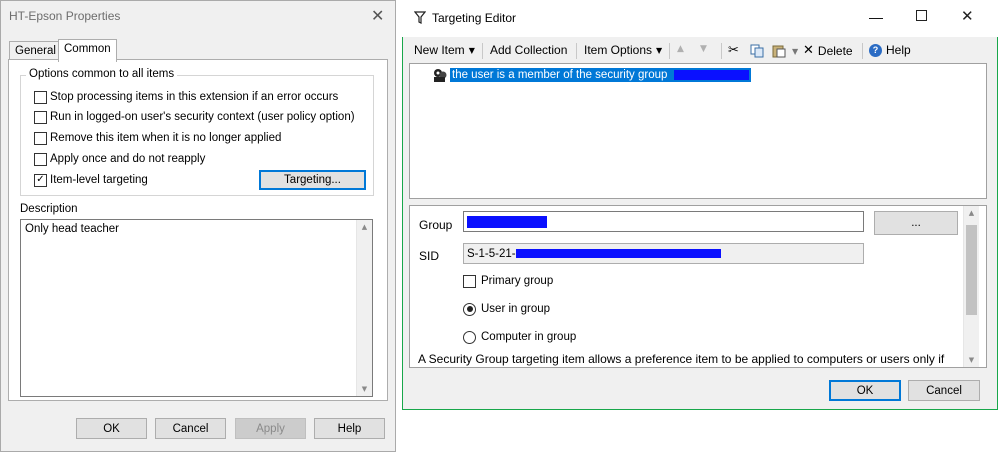 Image resolution: width=1000 pixels, height=466 pixels. What do you see at coordinates (35, 51) in the screenshot?
I see `tab-general: General` at bounding box center [35, 51].